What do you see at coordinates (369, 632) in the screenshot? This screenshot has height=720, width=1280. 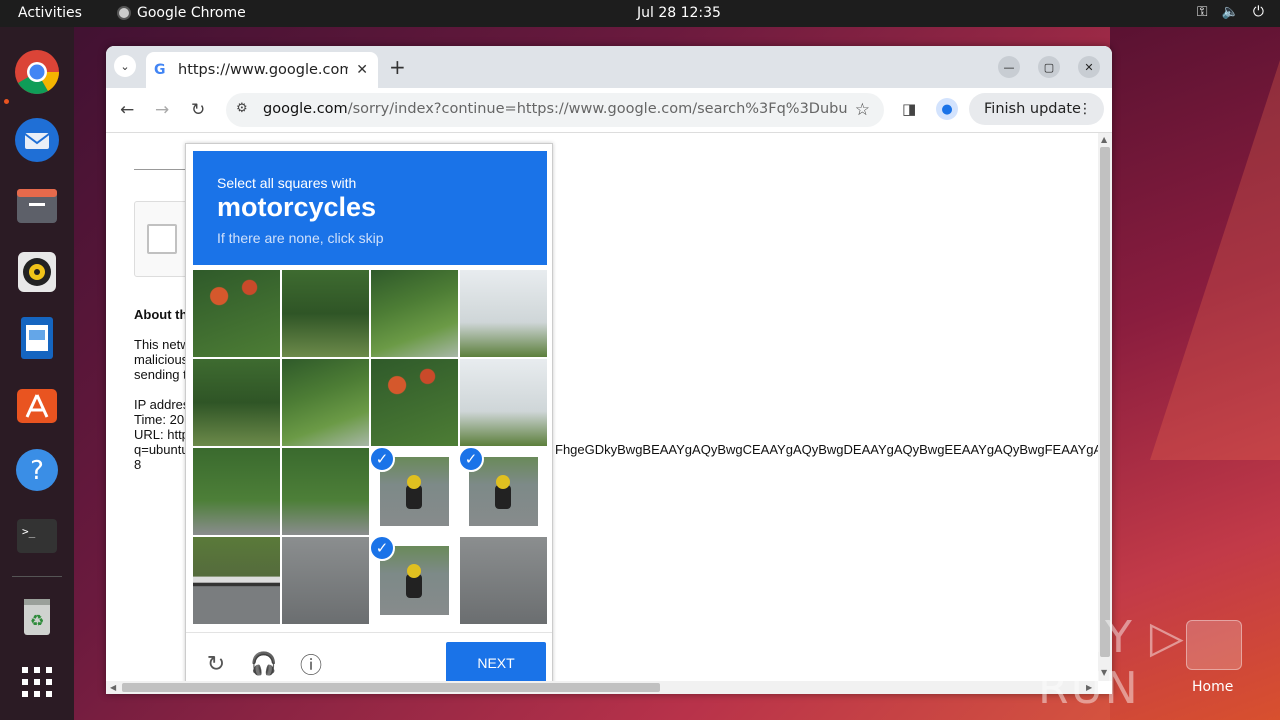 I see `challenge-footer-divider` at bounding box center [369, 632].